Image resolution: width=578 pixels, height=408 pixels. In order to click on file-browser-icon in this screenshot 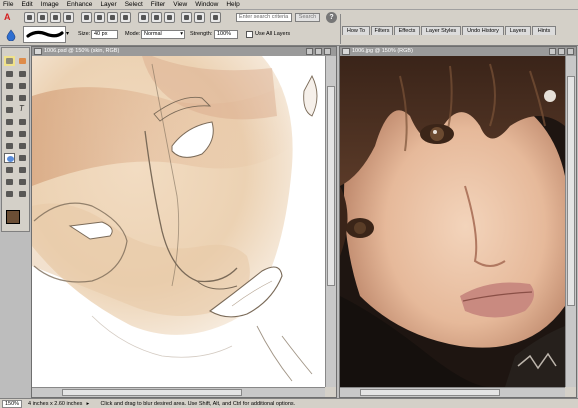, I will do `click(55, 17)`.